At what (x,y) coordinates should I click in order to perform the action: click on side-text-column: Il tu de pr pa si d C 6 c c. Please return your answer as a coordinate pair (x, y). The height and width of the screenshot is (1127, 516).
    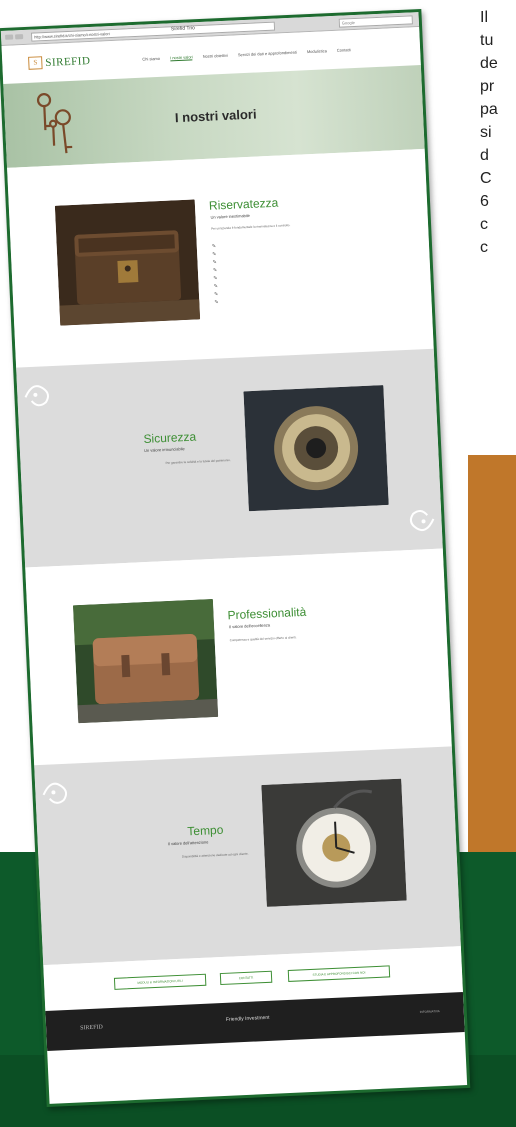
    Looking at the image, I should click on (498, 132).